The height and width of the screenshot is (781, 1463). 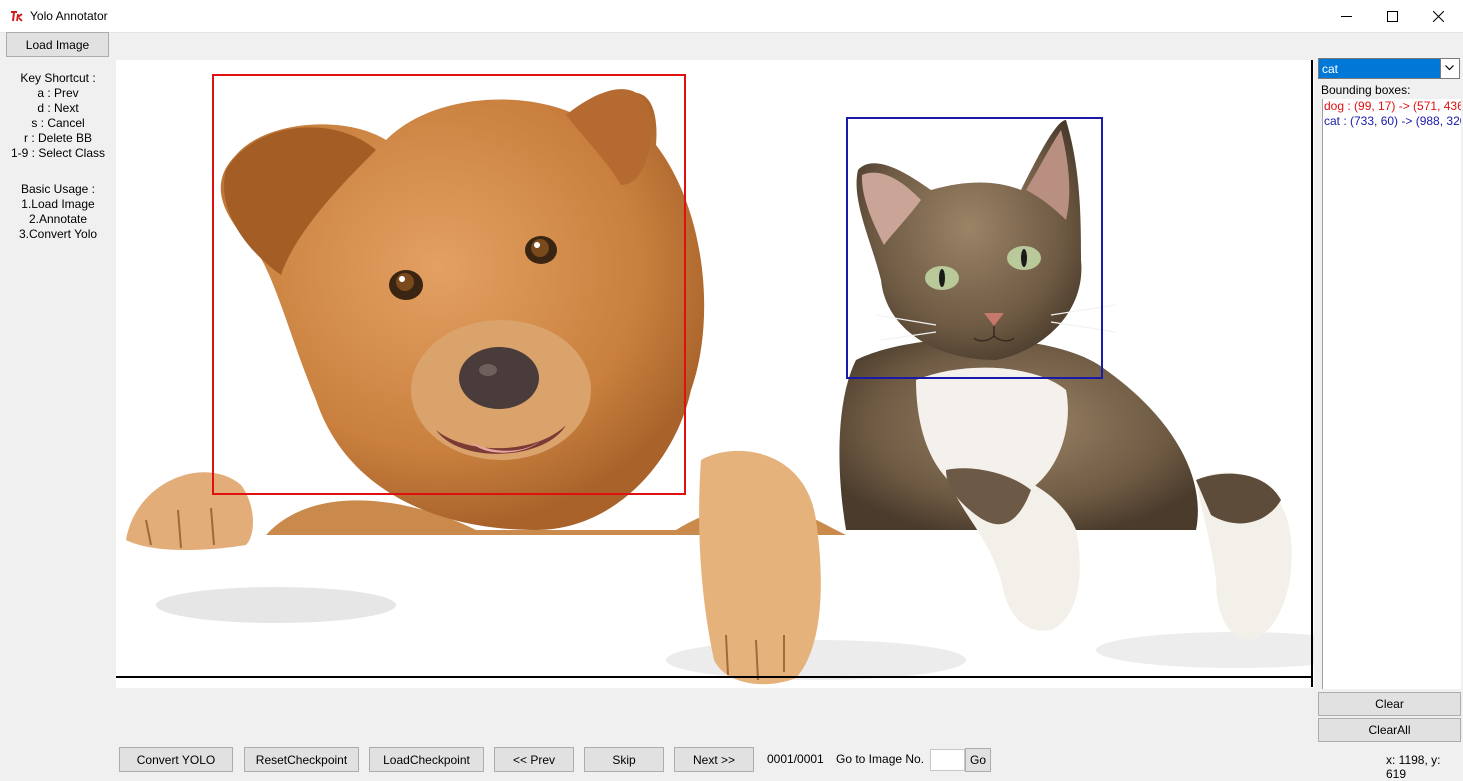 I want to click on cursor-coordinates: x: 1198, y: 619, so click(x=1413, y=767).